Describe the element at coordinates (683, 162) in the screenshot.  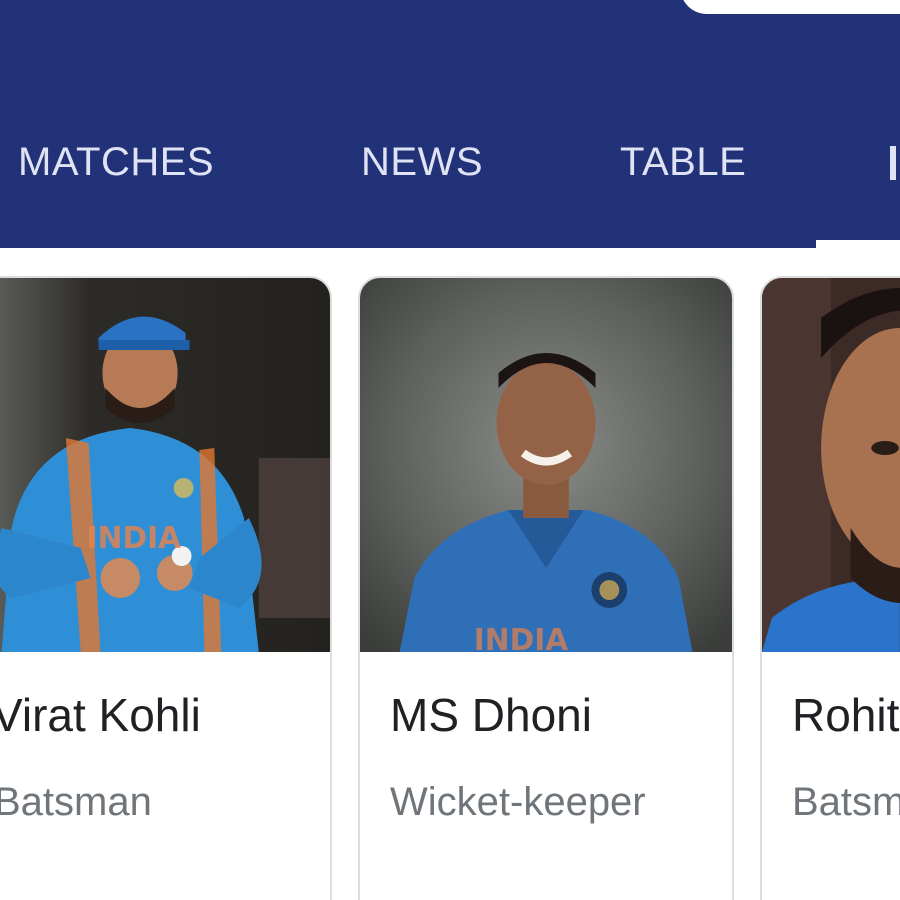
I see `tab-table: TABLE` at that location.